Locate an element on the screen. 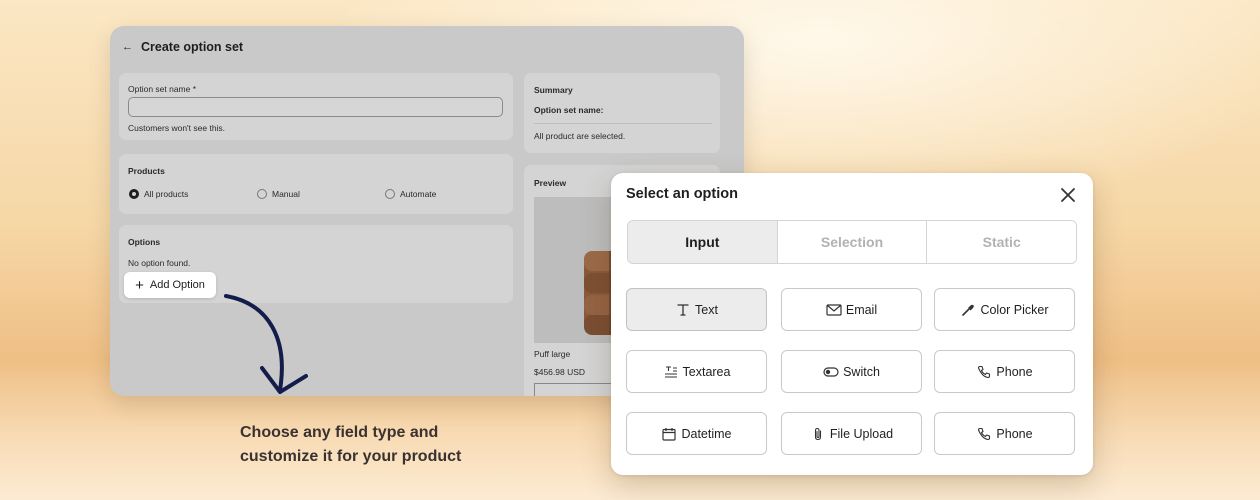  products-card: Products All products Manual Automate is located at coordinates (316, 184).